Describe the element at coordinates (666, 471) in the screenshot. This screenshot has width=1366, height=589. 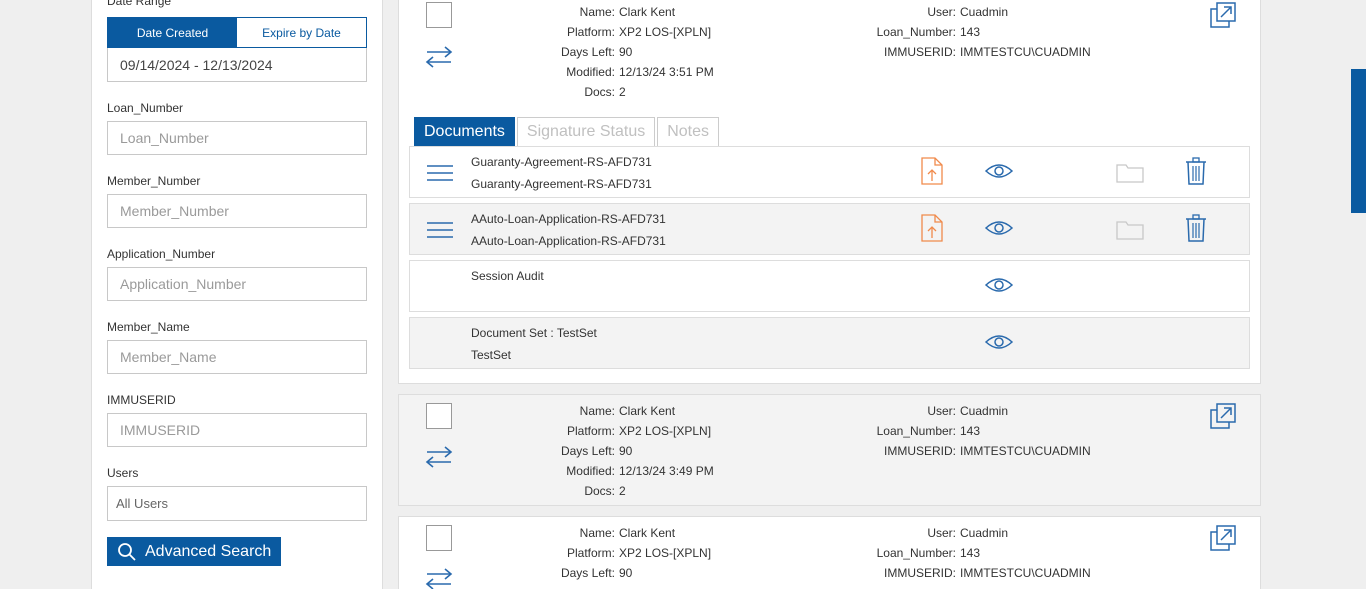
I see `modified-value: 12/13/24 3:49 PM` at that location.